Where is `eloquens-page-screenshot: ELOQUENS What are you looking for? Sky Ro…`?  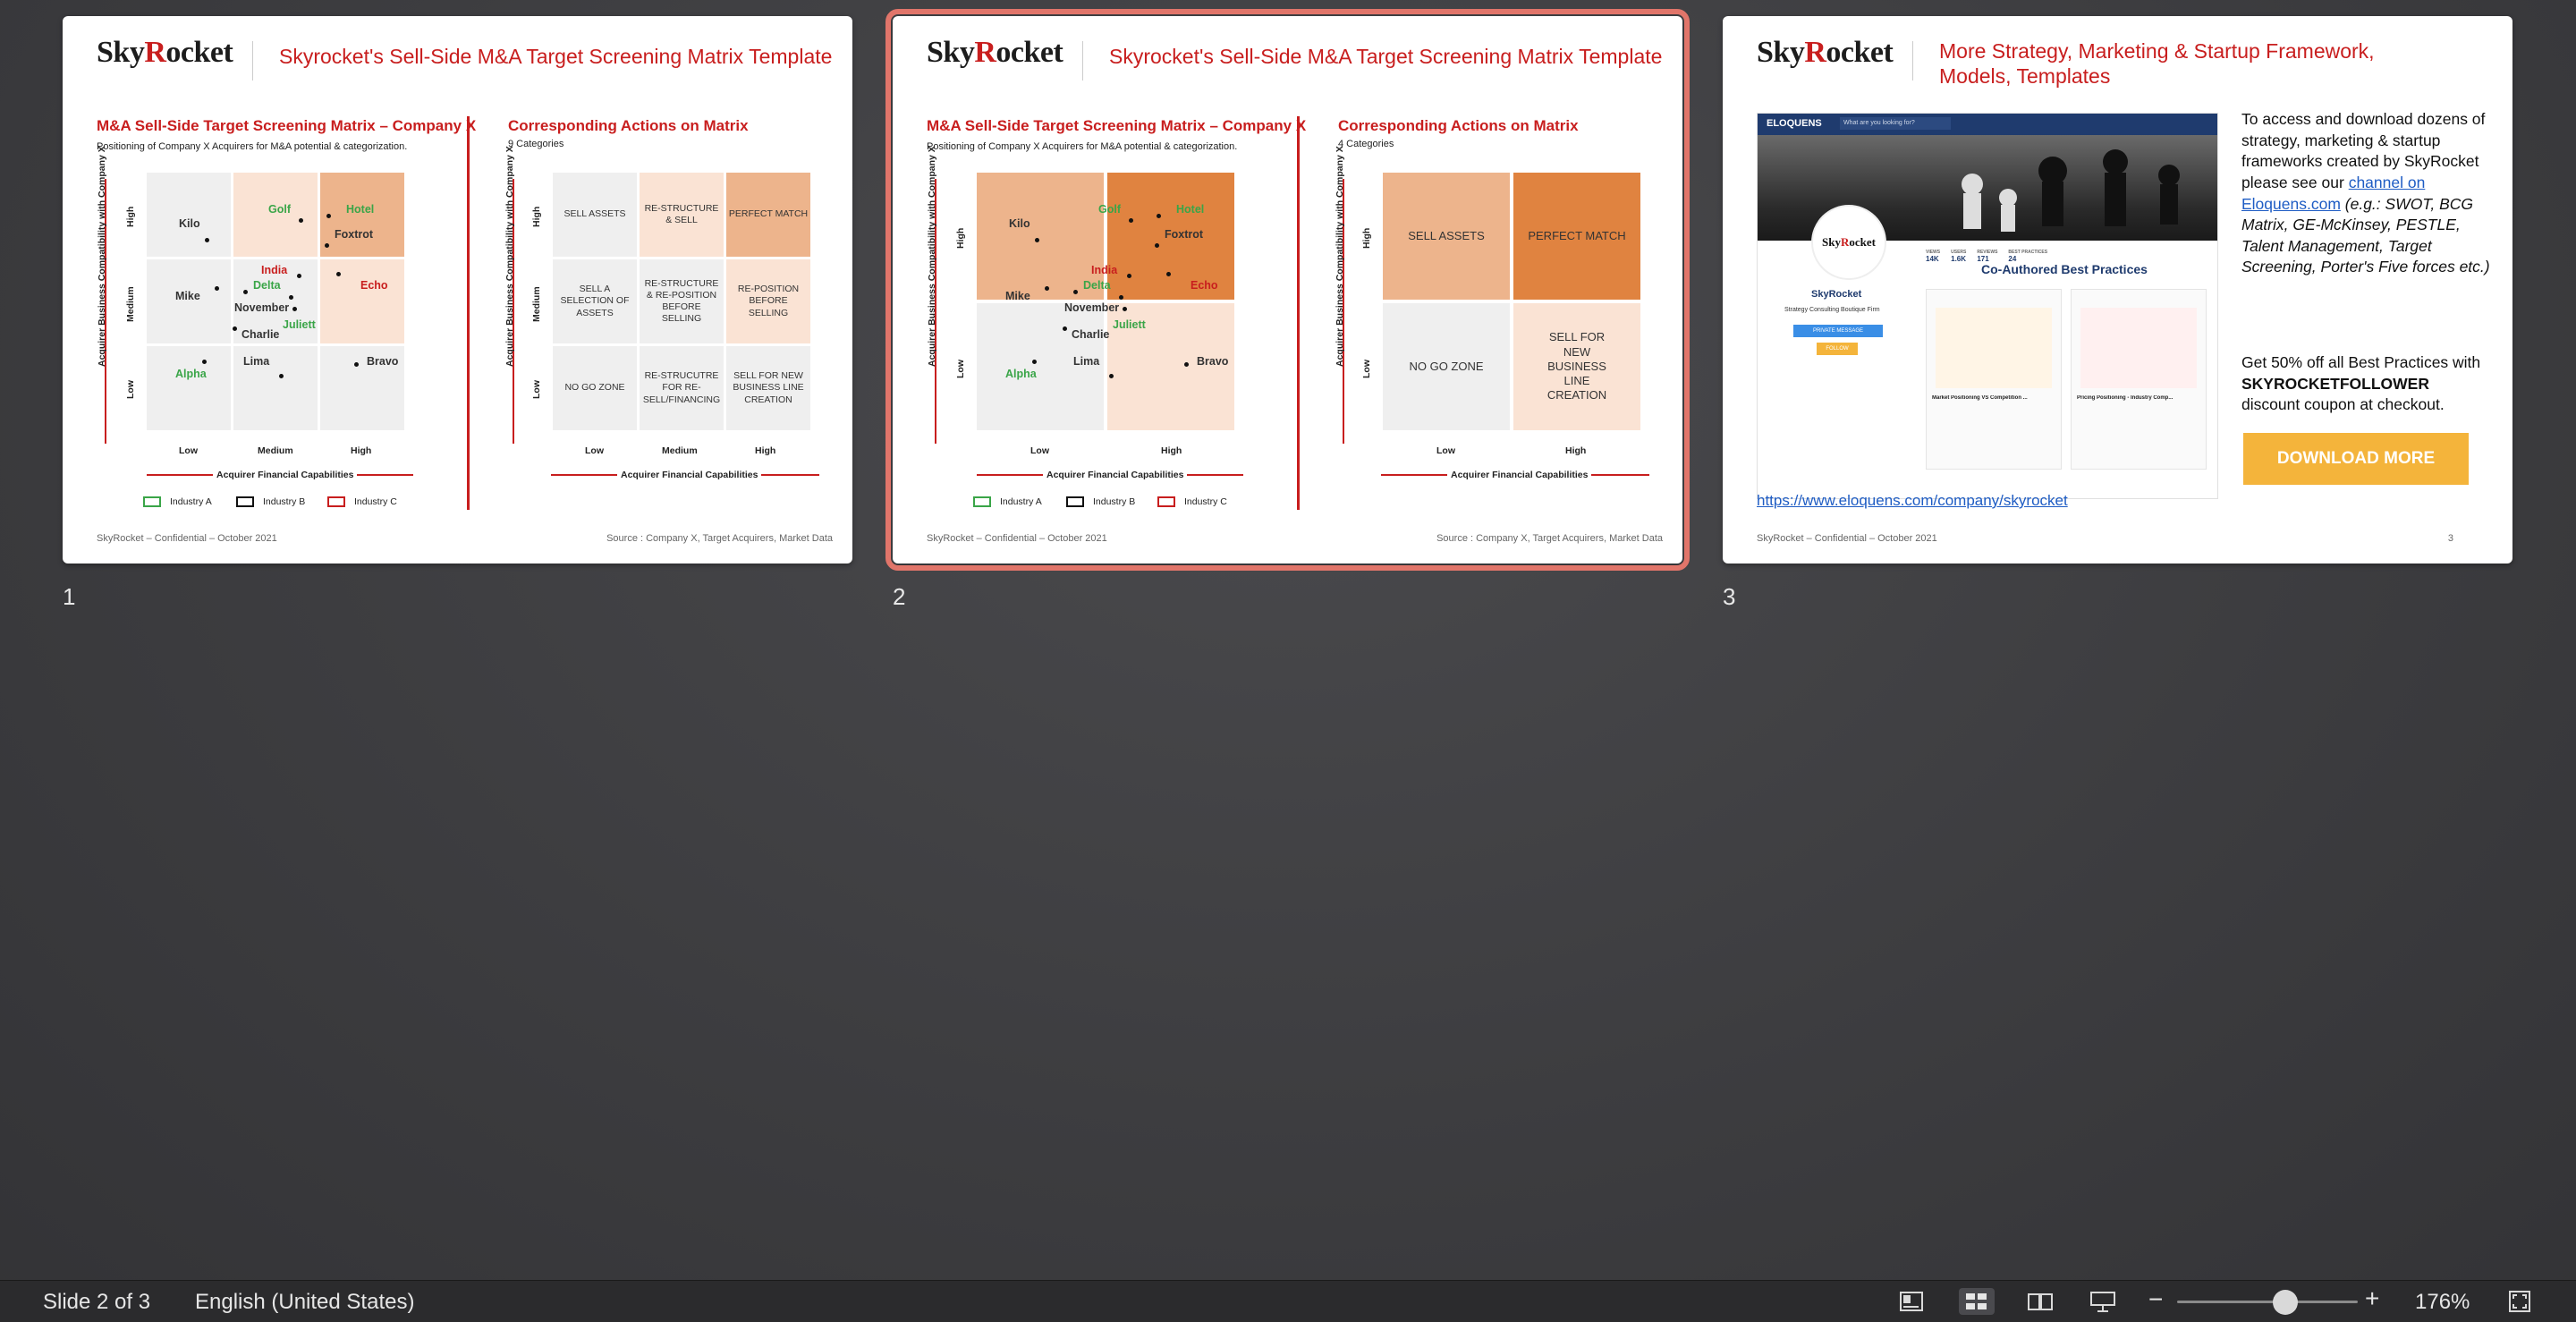 eloquens-page-screenshot: ELOQUENS What are you looking for? Sky Ro… is located at coordinates (1987, 306).